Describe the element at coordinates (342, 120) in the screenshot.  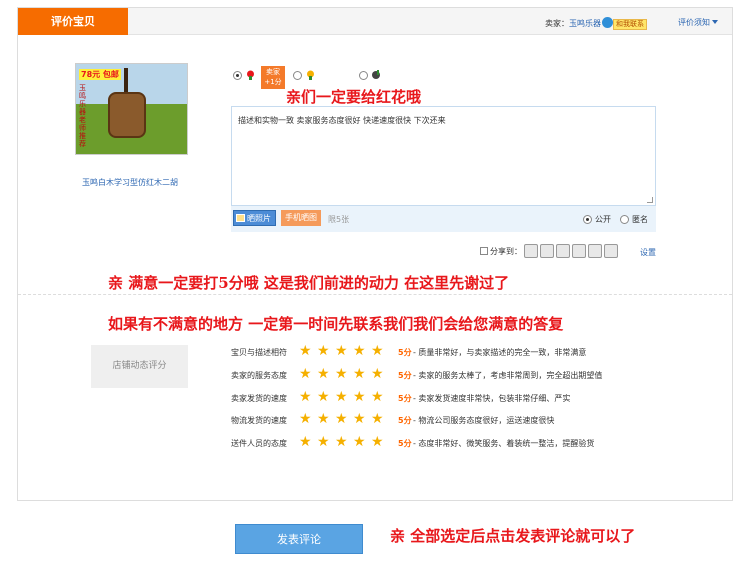
I see `review-text: 描述和实物一致 卖家服务态度很好 快递速度很快 下次还来` at that location.